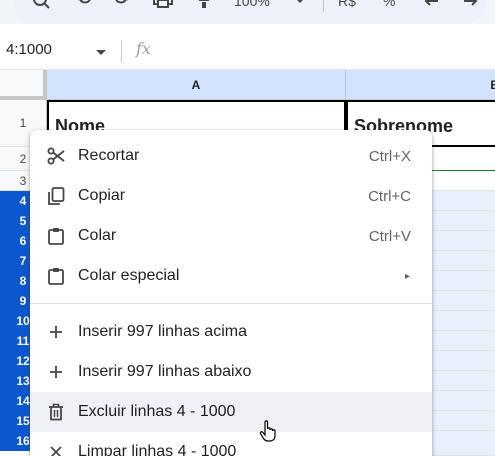 This screenshot has height=456, width=495. What do you see at coordinates (165, 371) in the screenshot?
I see `menu-item-label: Inserir 997 linhas abaixo` at bounding box center [165, 371].